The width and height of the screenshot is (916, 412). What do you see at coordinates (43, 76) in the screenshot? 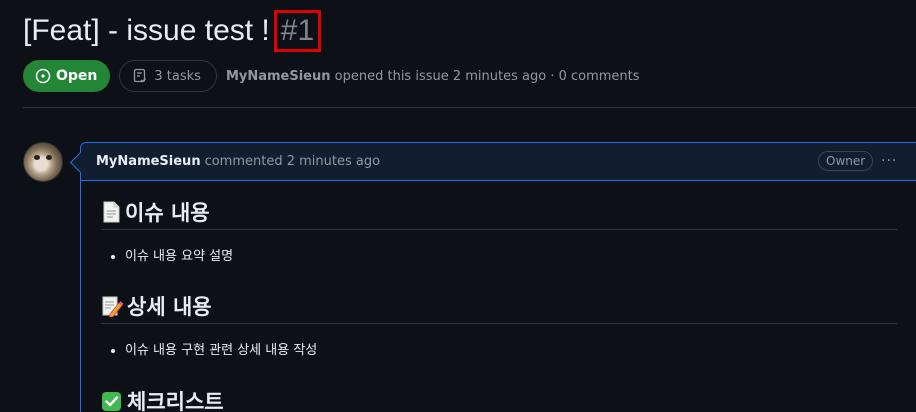
I see `issue-opened-icon` at bounding box center [43, 76].